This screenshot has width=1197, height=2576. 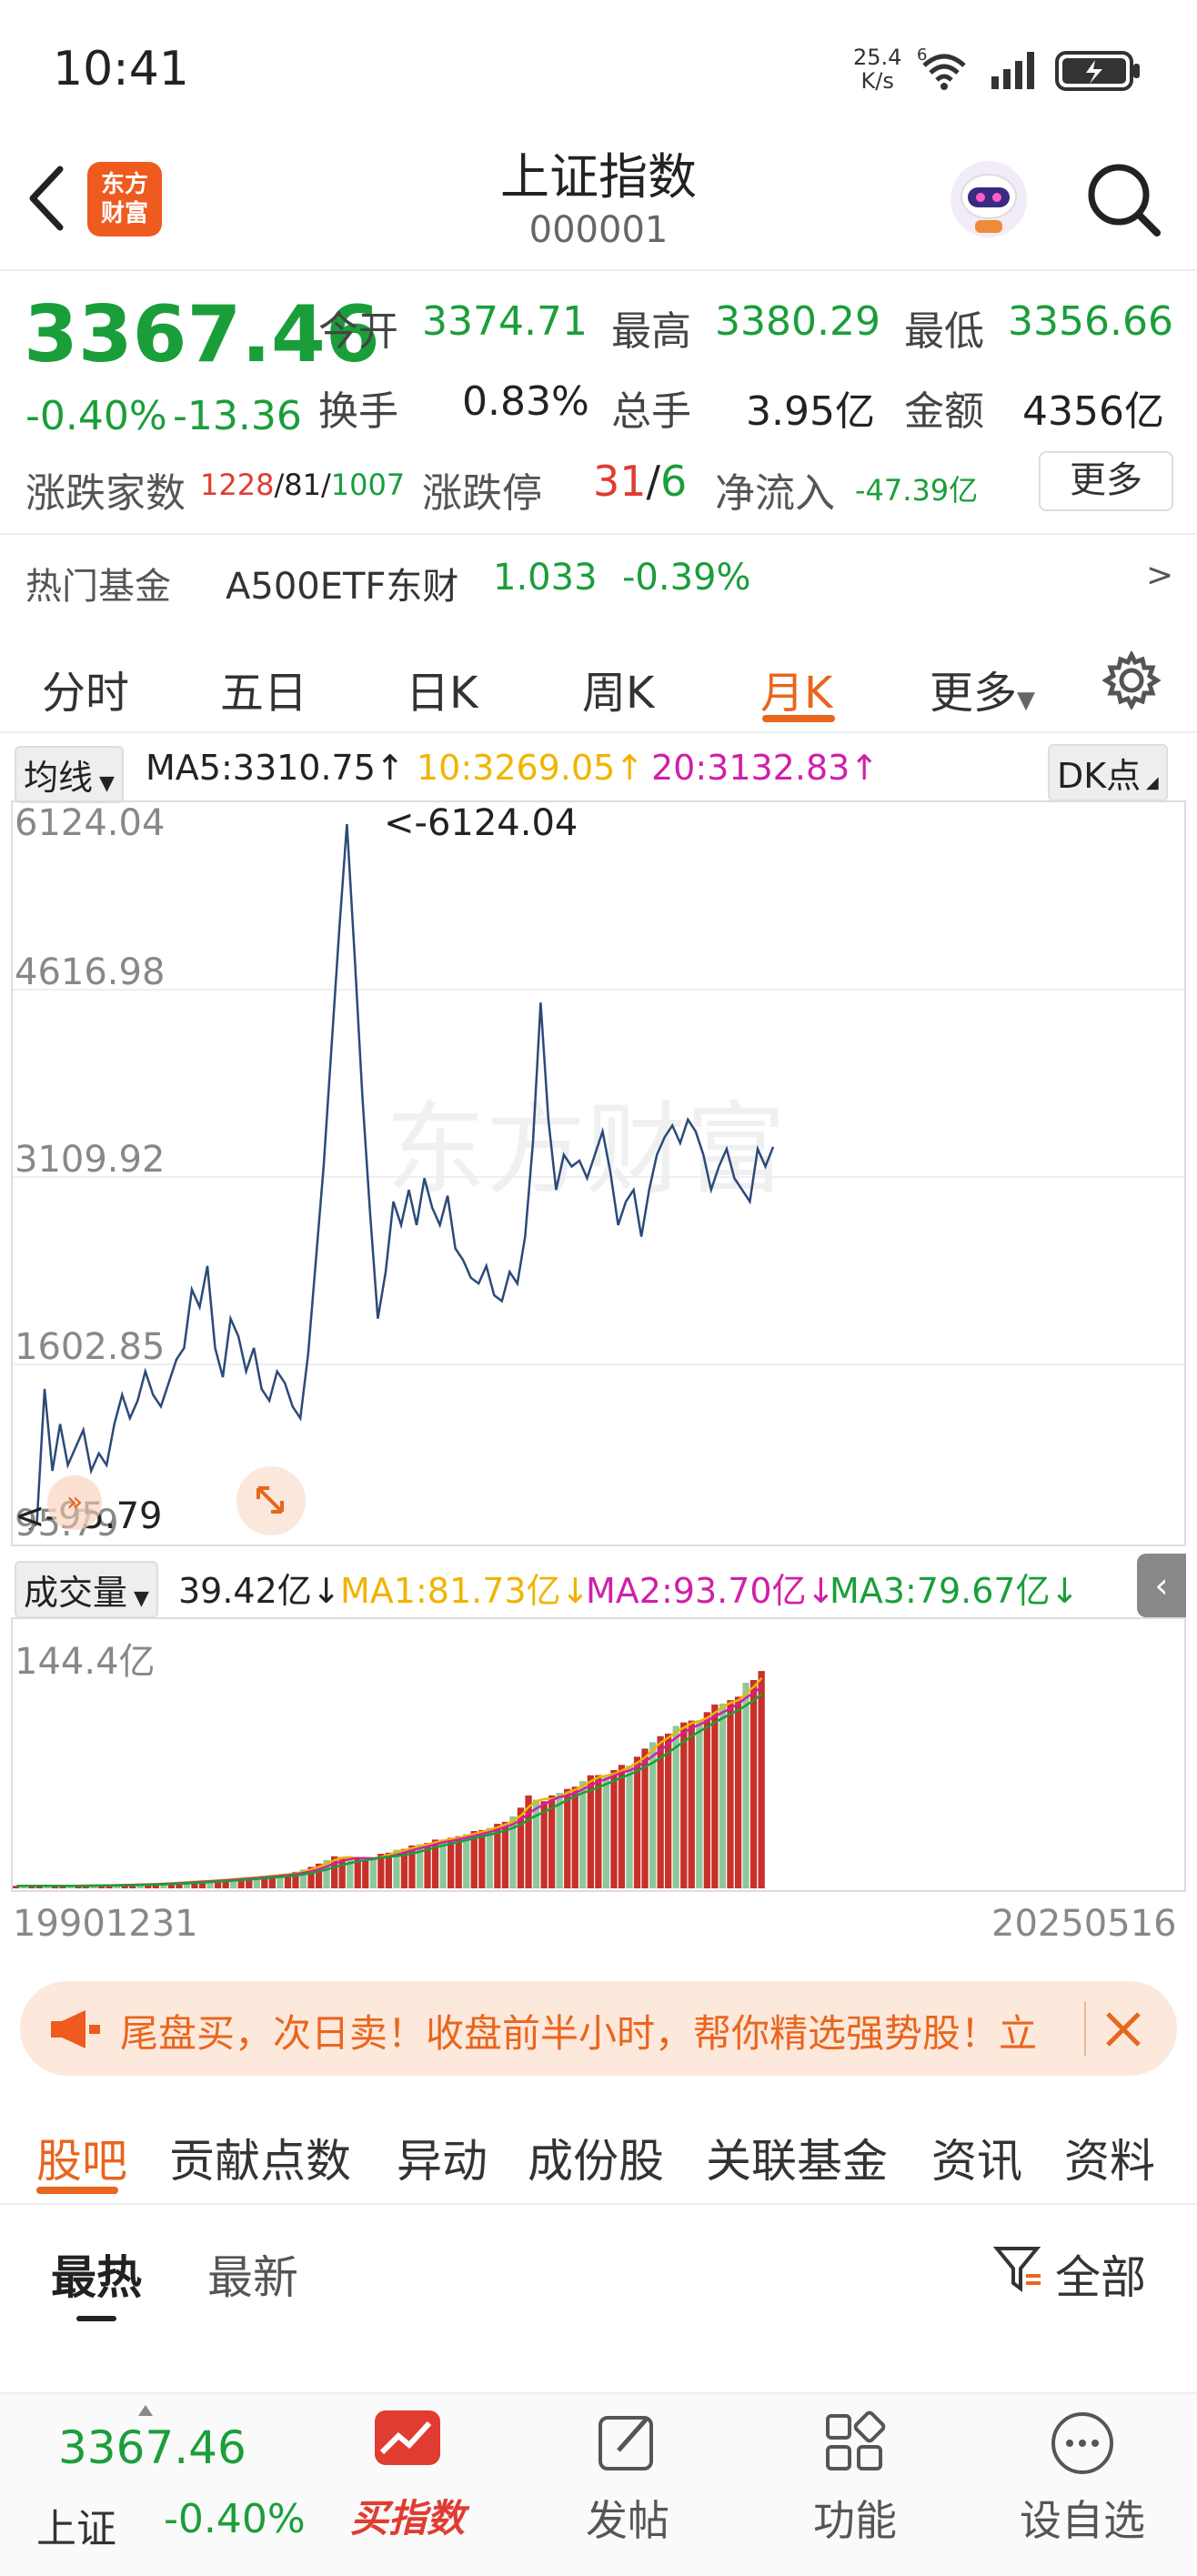 I want to click on sort-hottest: 最热, so click(x=96, y=2274).